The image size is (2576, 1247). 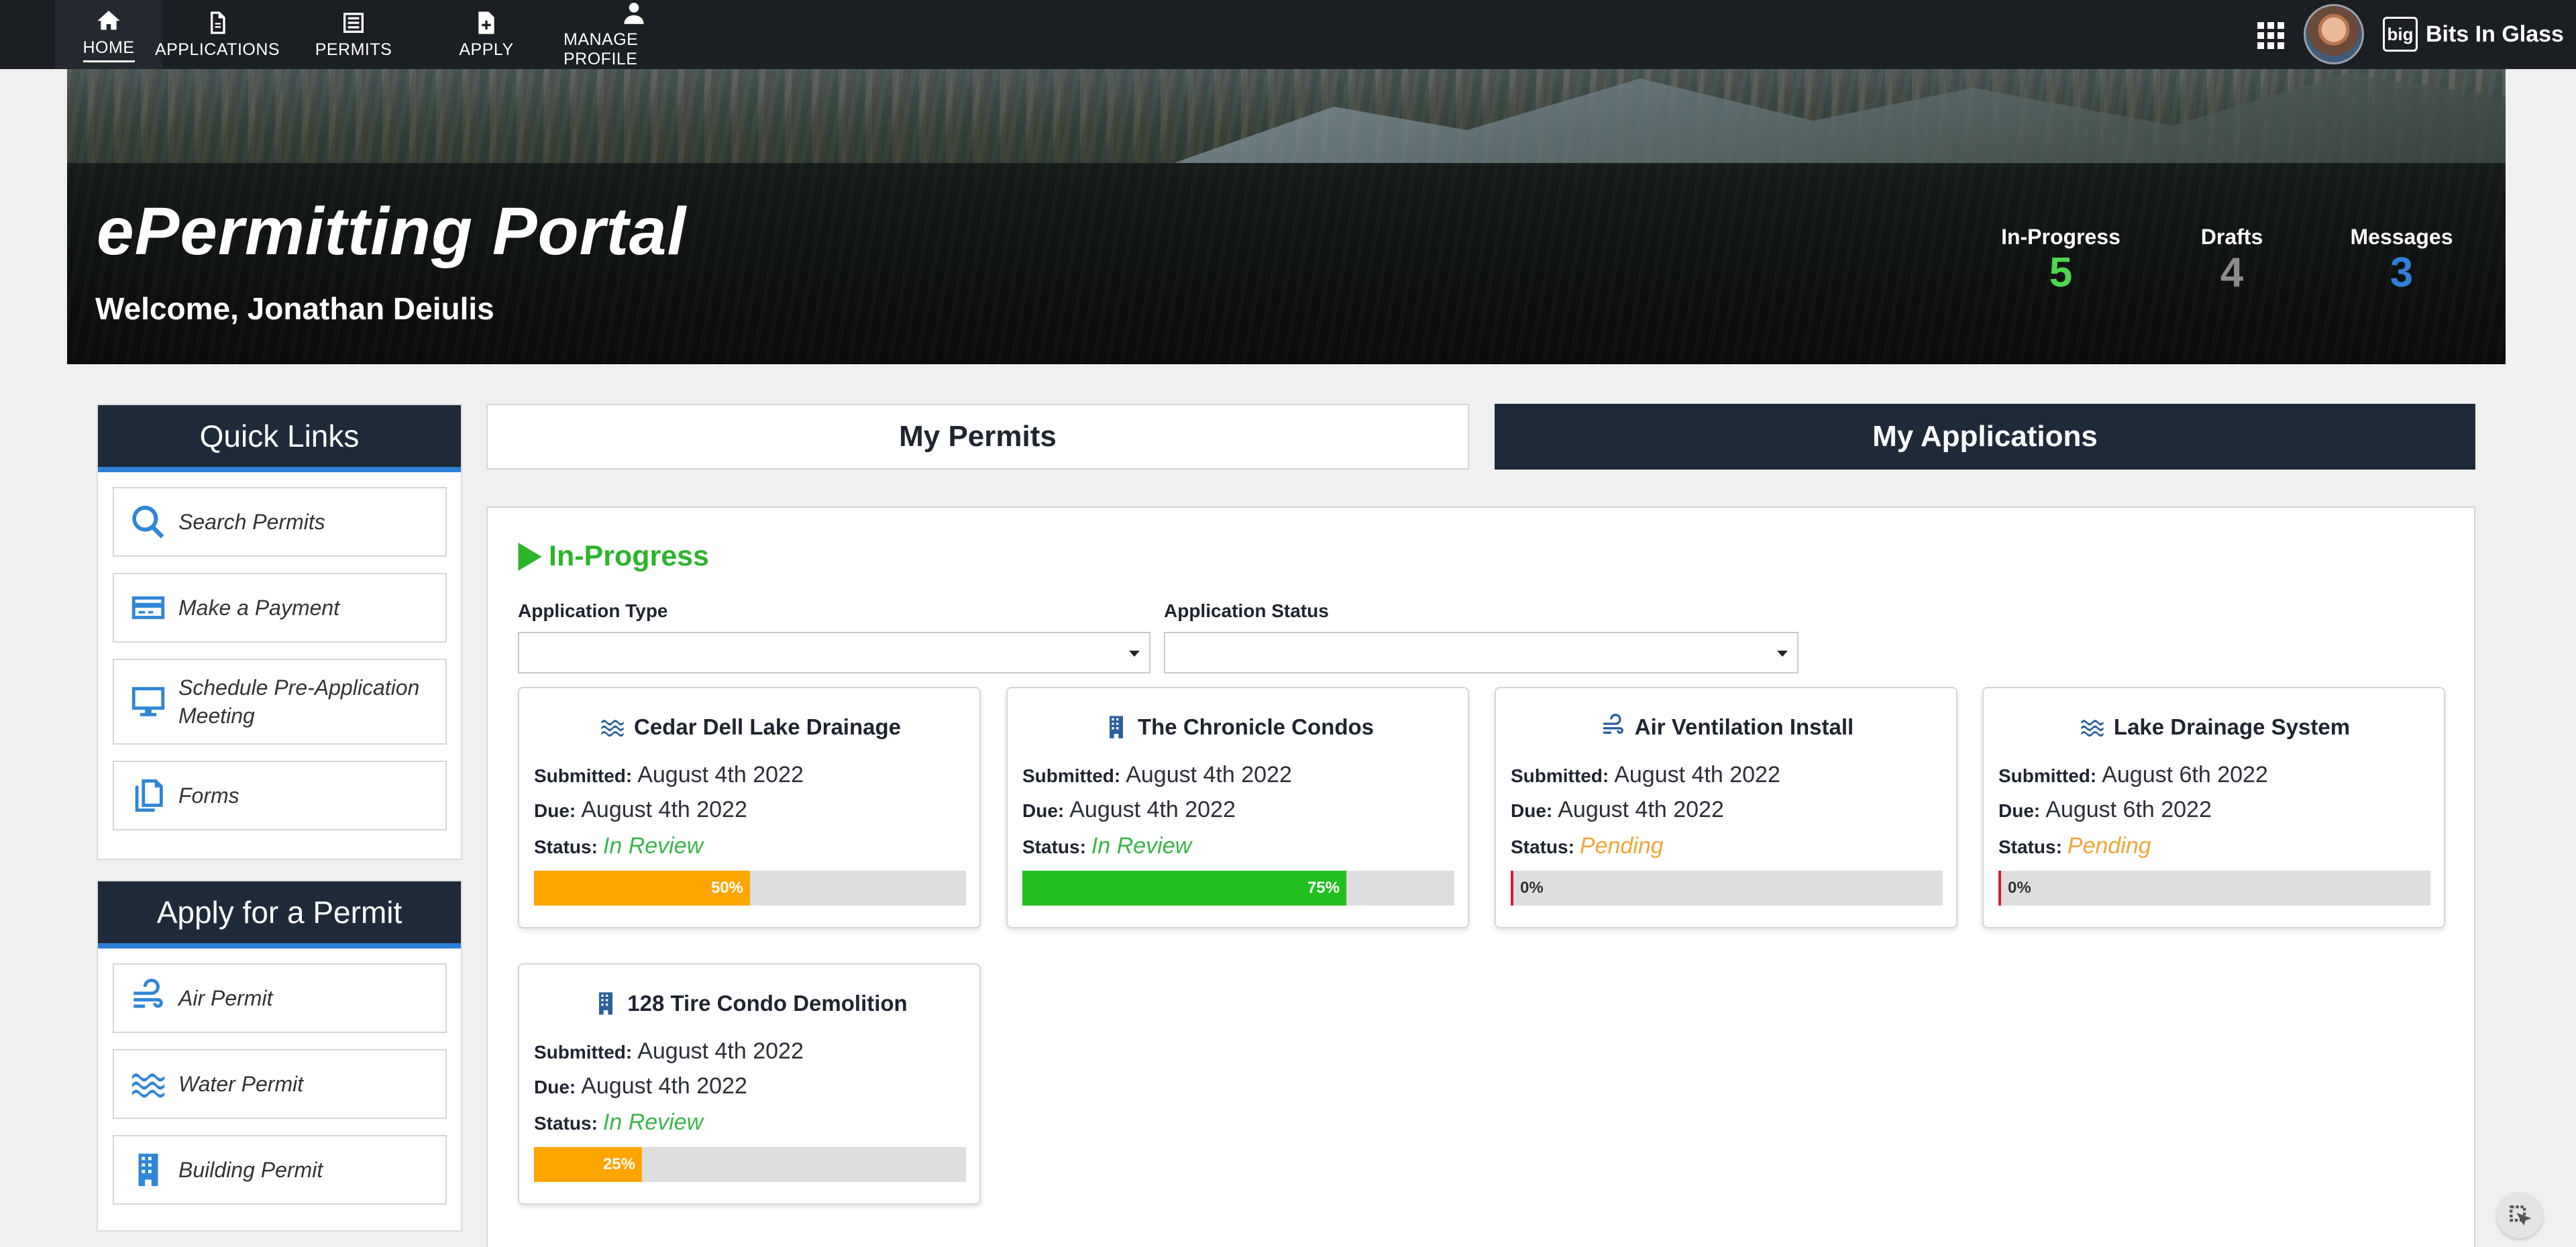 I want to click on wind-icon, so click(x=148, y=993).